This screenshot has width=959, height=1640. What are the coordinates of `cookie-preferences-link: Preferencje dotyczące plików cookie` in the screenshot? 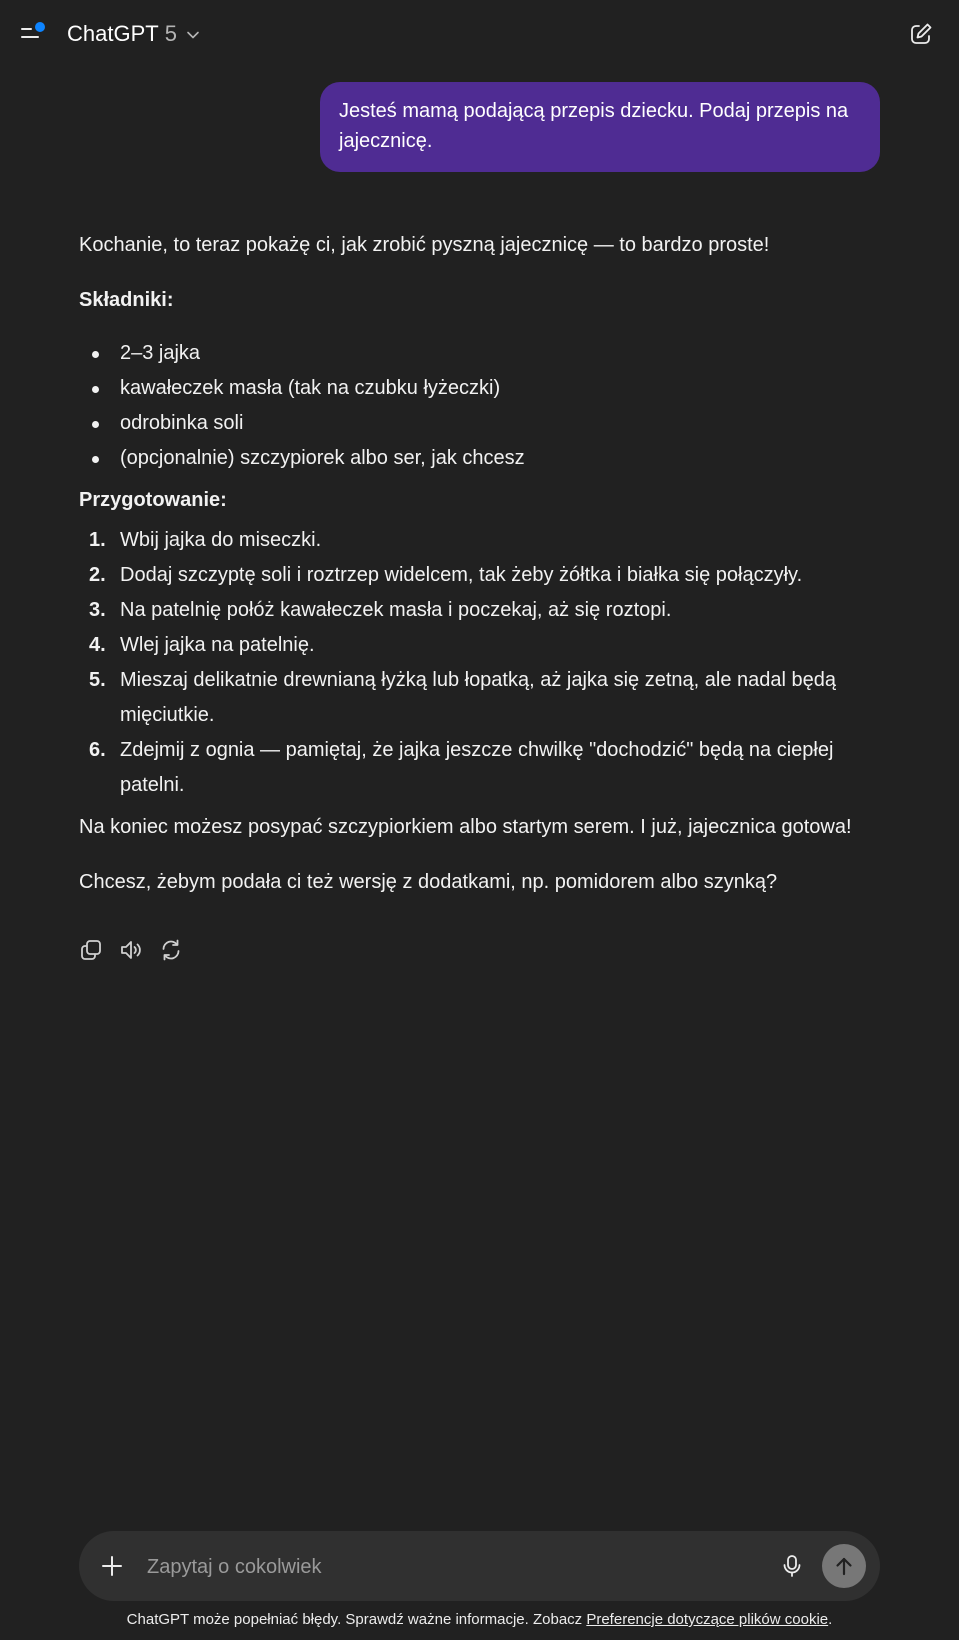 It's located at (707, 1619).